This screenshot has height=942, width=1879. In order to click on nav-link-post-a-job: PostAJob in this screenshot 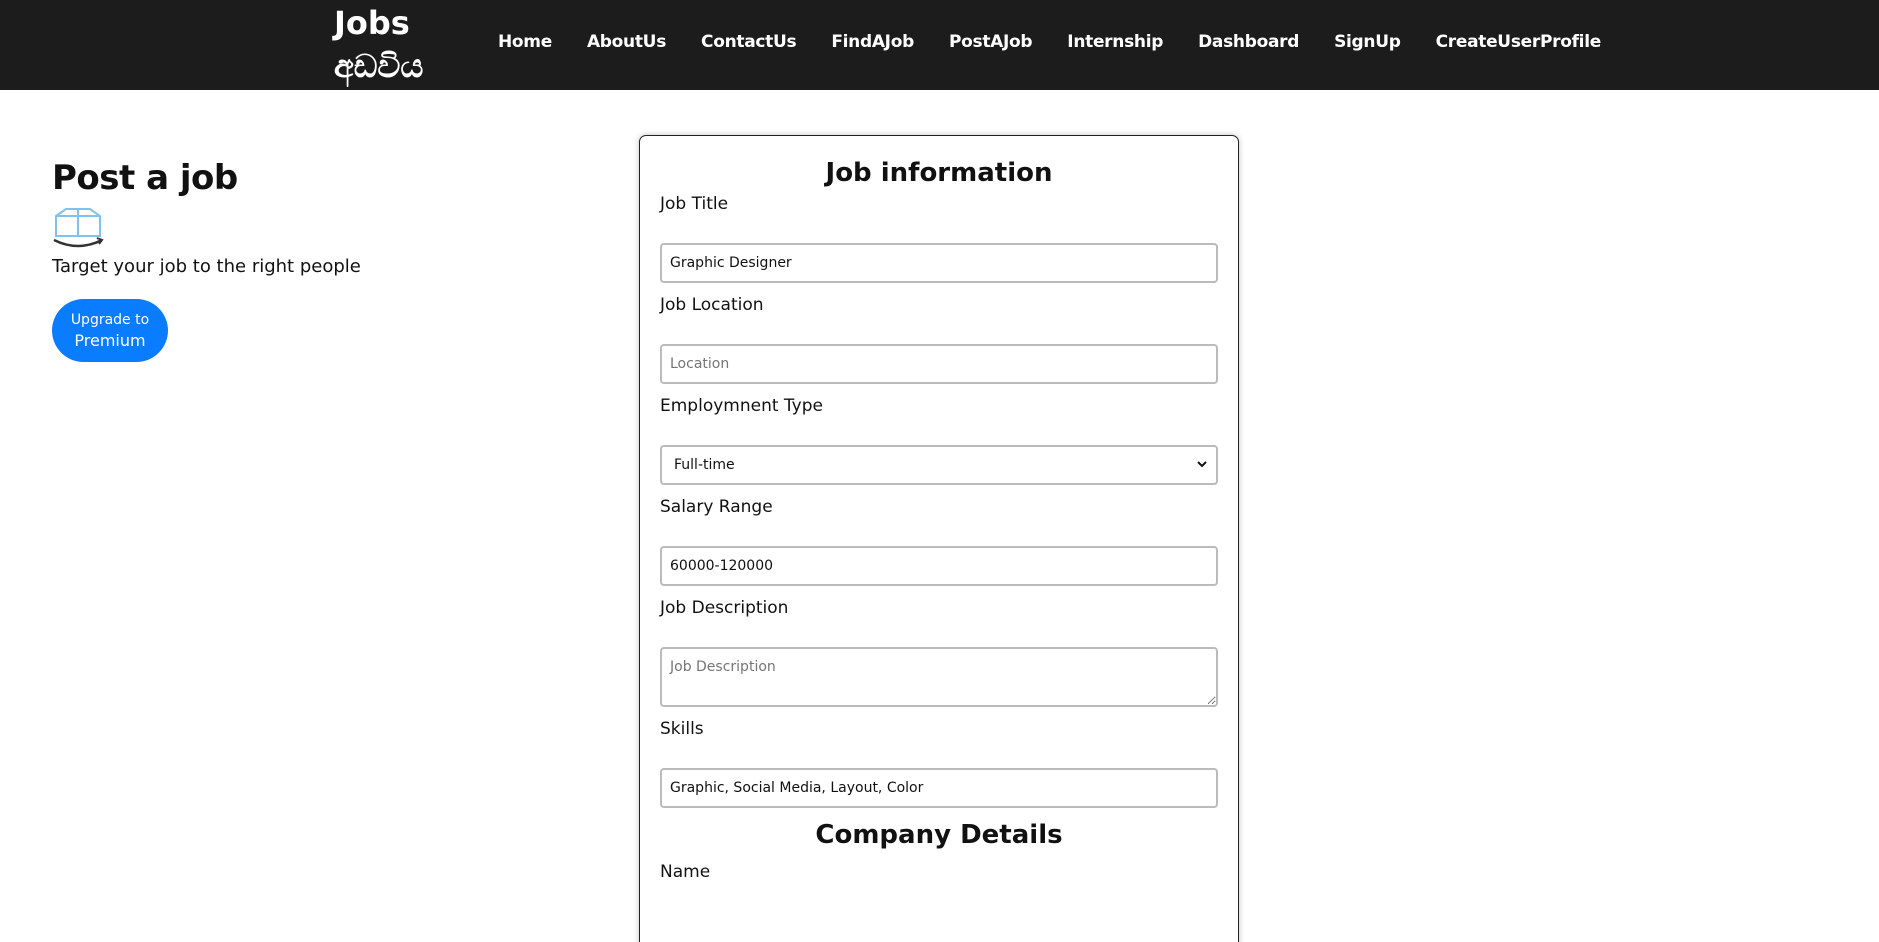, I will do `click(991, 42)`.